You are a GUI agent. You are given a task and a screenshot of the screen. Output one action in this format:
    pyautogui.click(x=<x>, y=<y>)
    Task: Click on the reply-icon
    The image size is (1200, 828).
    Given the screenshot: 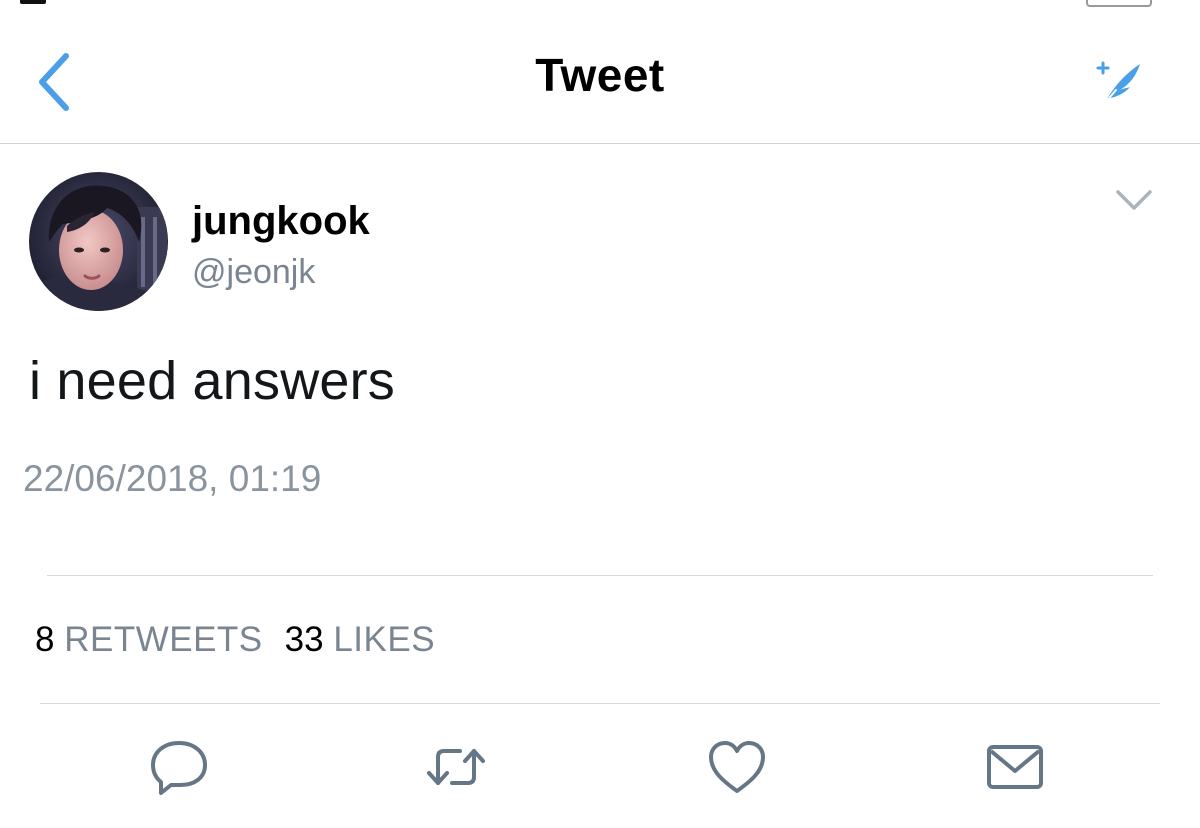 What is the action you would take?
    pyautogui.click(x=179, y=768)
    